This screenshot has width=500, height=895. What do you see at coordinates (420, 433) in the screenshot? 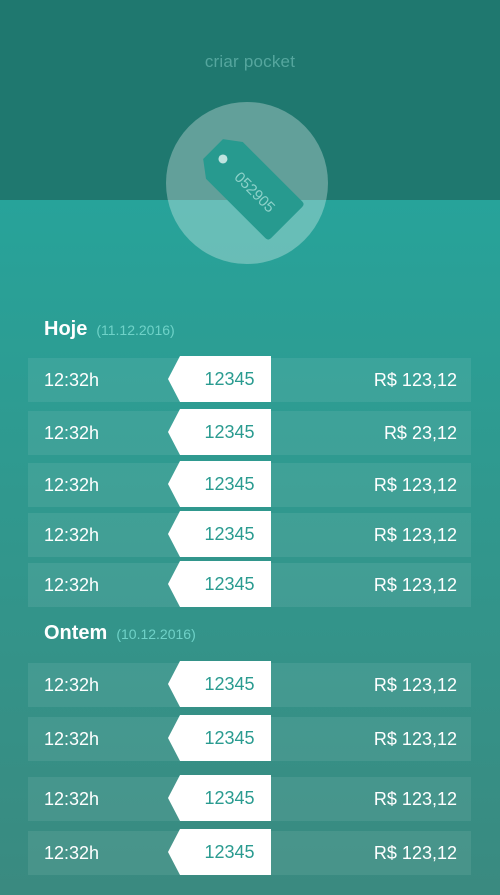
I see `row-amount: R$ 23,12` at bounding box center [420, 433].